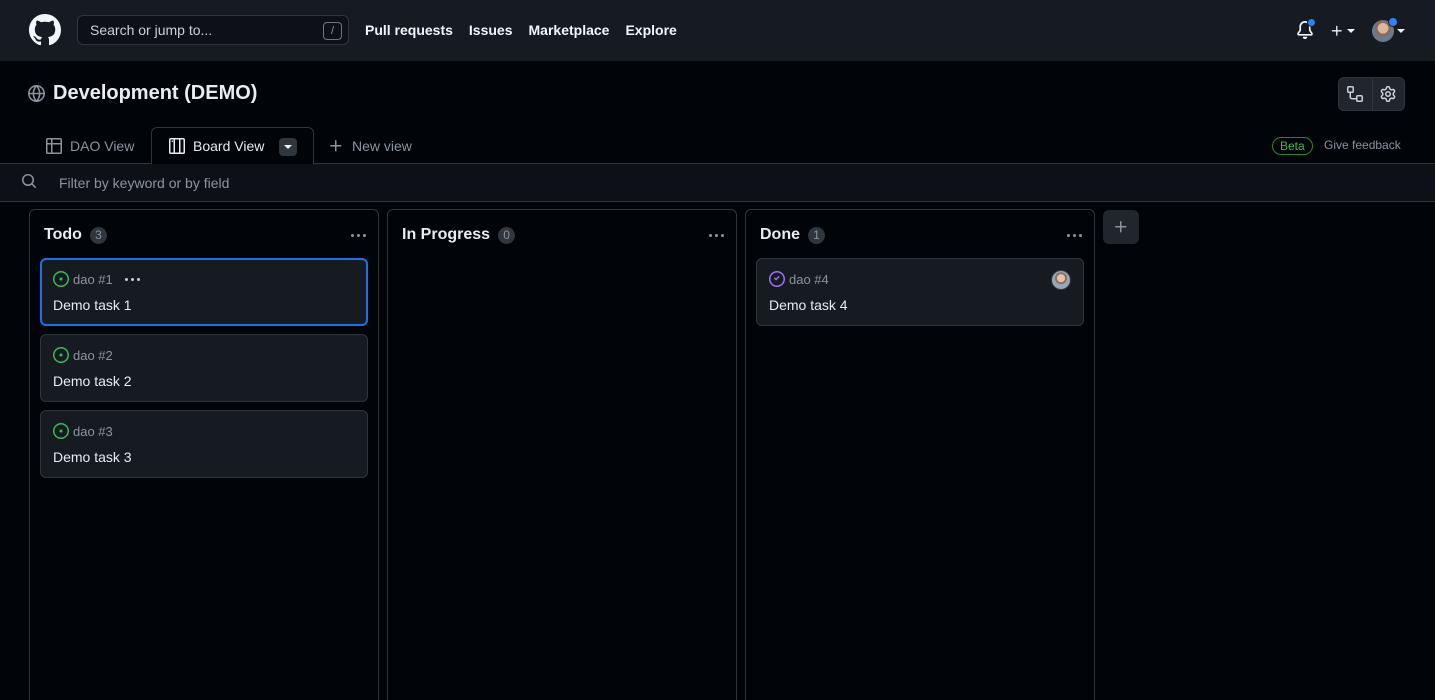 The height and width of the screenshot is (700, 1435). I want to click on tab-dao-view: DAO View, so click(90, 145).